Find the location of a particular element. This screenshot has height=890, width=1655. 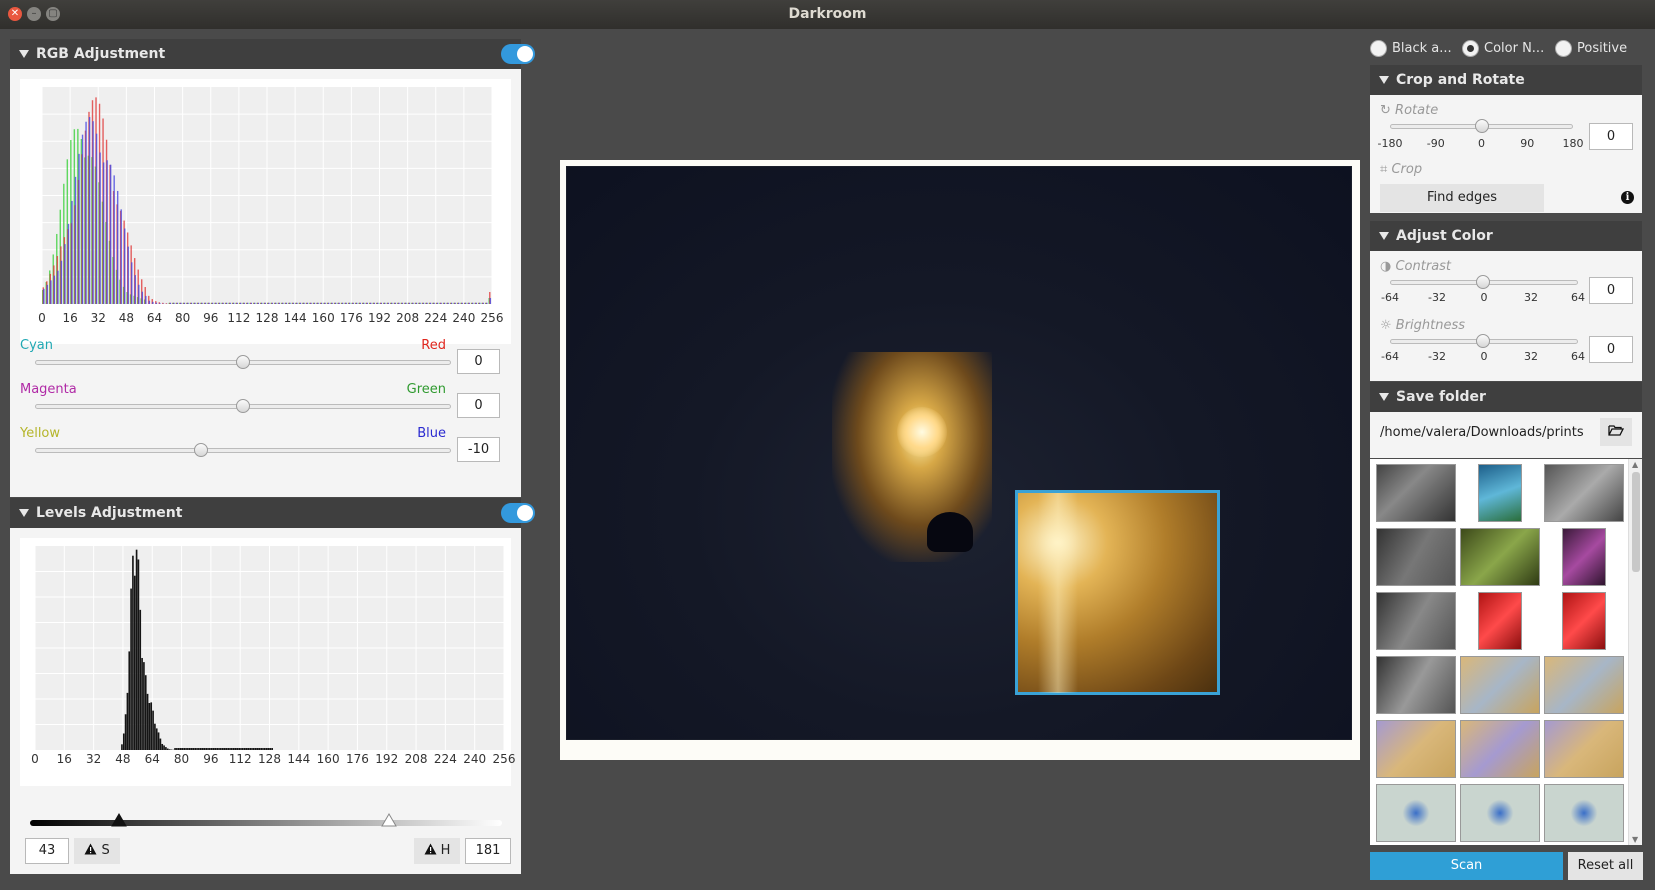

histogram-tick-label: 0 is located at coordinates (42, 318).